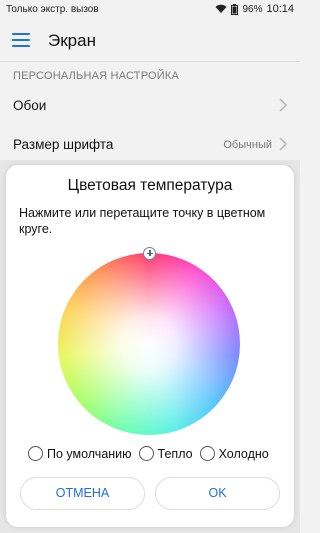 This screenshot has height=533, width=320. What do you see at coordinates (149, 253) in the screenshot?
I see `color-picker-handle-icon` at bounding box center [149, 253].